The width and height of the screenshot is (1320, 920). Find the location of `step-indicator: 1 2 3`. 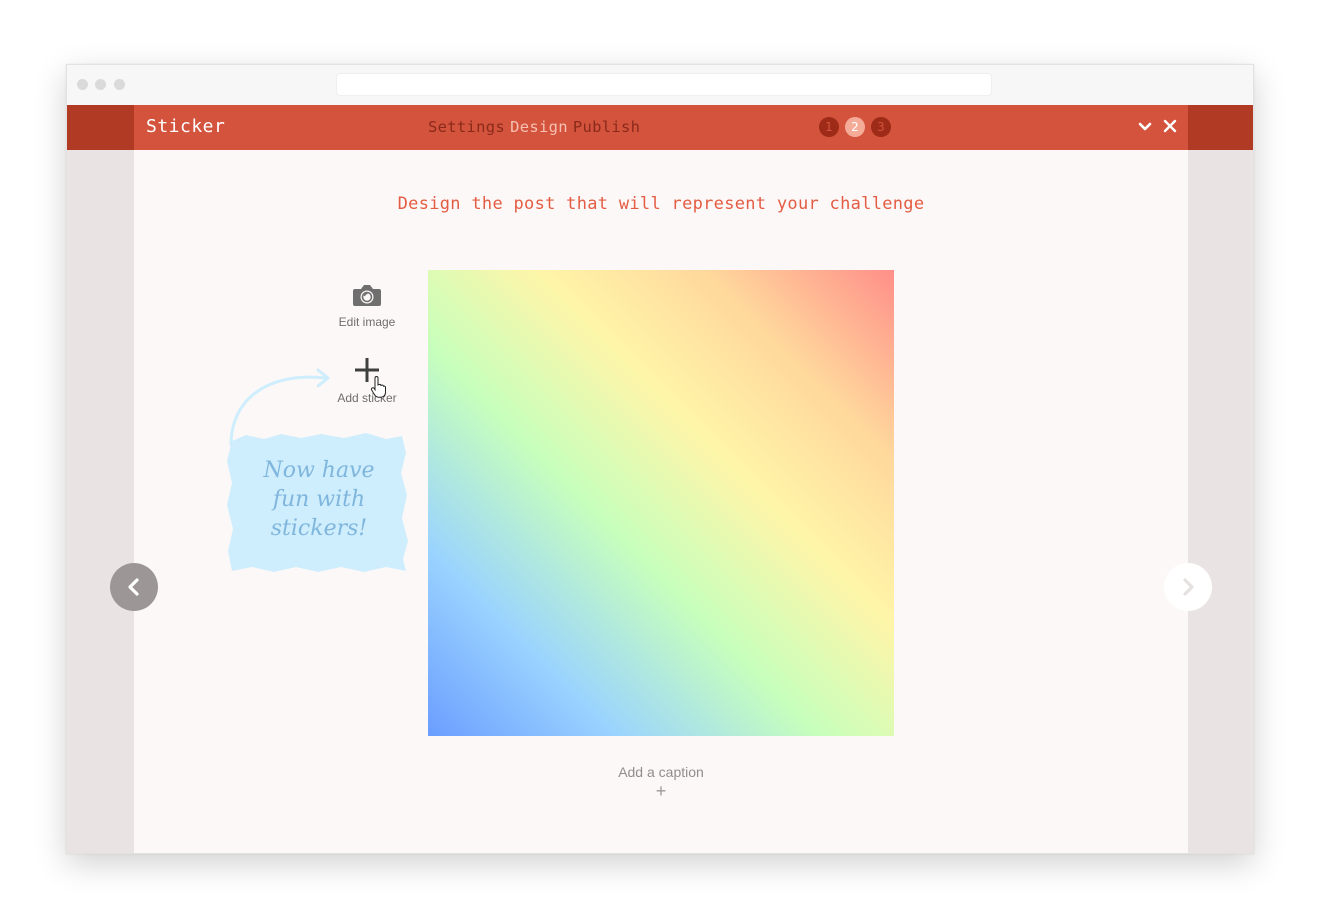

step-indicator: 1 2 3 is located at coordinates (855, 127).